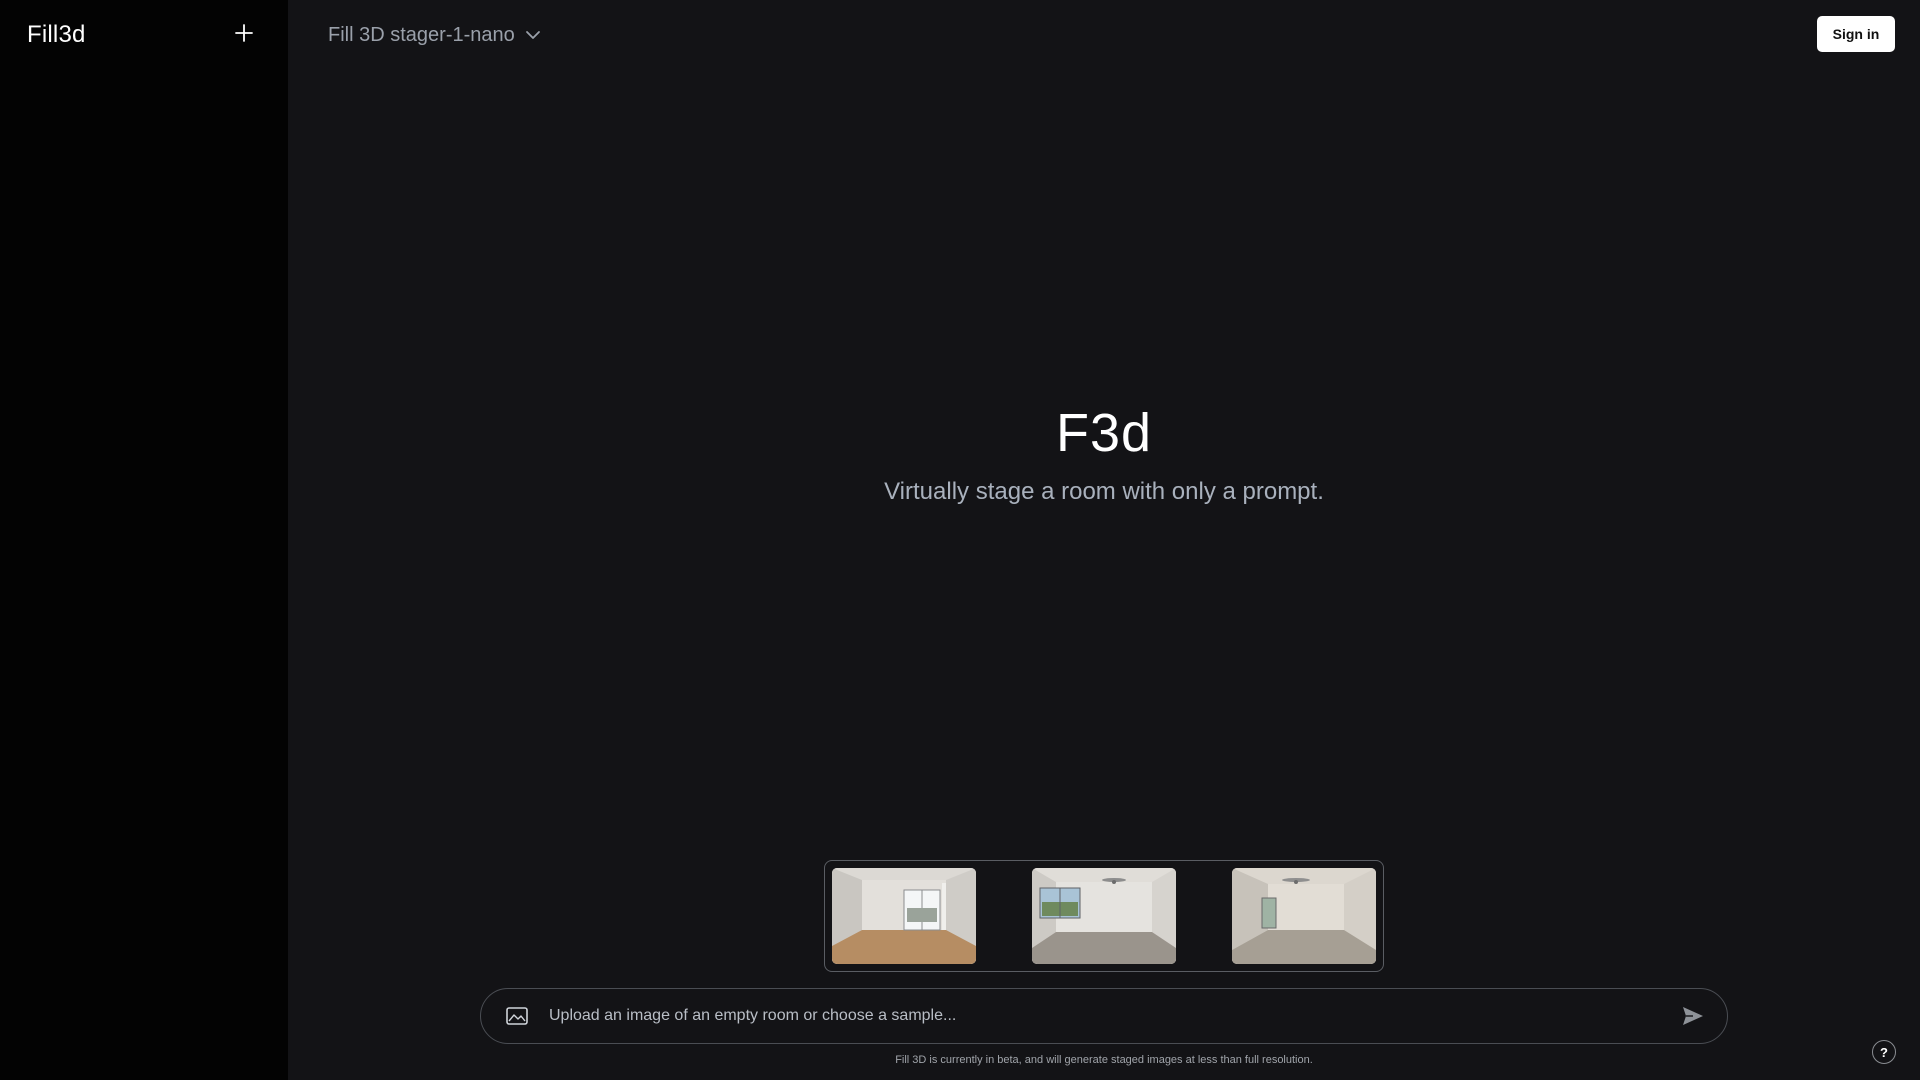 This screenshot has width=1920, height=1080. I want to click on new-chat-button, so click(244, 33).